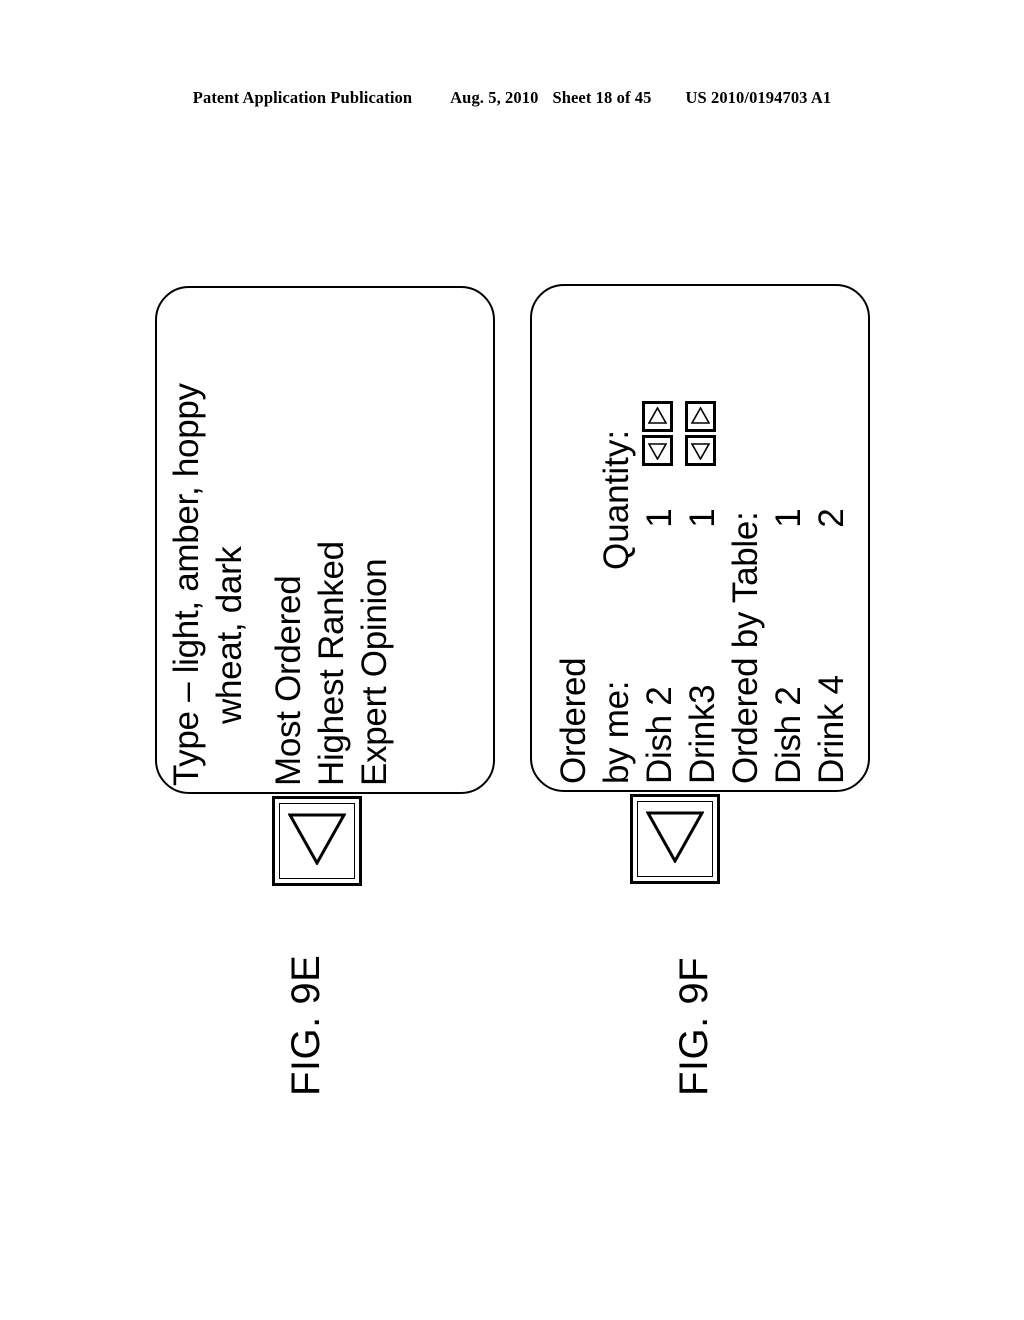 The image size is (1024, 1320). Describe the element at coordinates (831, 729) in the screenshot. I see `order-row-label: Drink 4` at that location.